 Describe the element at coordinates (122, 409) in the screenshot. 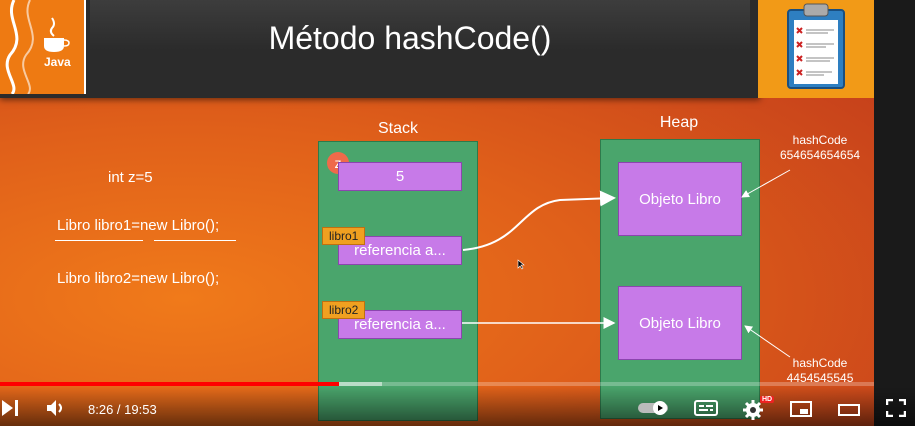

I see `time-display: 8:26 / 19:53` at that location.